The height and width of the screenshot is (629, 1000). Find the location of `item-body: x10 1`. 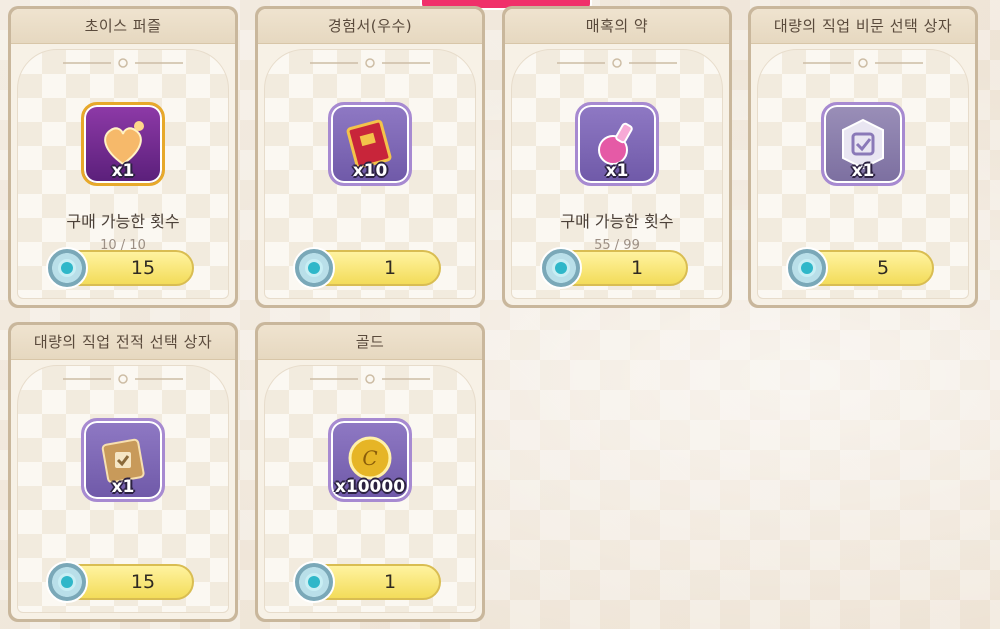

item-body: x10 1 is located at coordinates (370, 174).